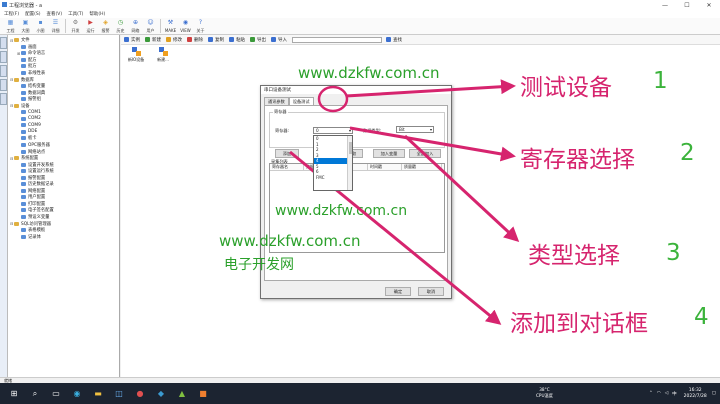 This screenshot has width=720, height=404. What do you see at coordinates (574, 256) in the screenshot?
I see `annotation-3-text: 类型选择` at bounding box center [574, 256].